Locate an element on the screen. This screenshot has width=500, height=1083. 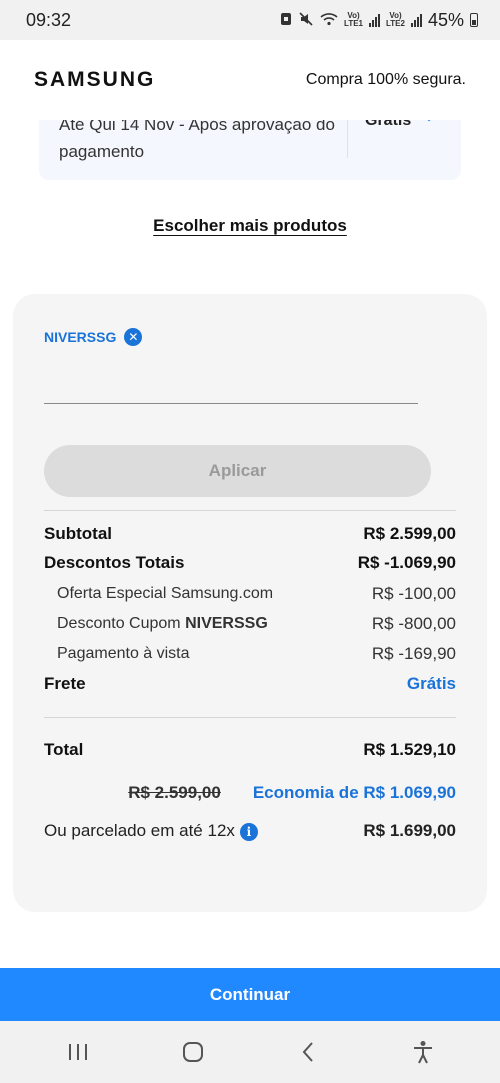
offer-label: Oferta Especial Samsung.com is located at coordinates (165, 593).